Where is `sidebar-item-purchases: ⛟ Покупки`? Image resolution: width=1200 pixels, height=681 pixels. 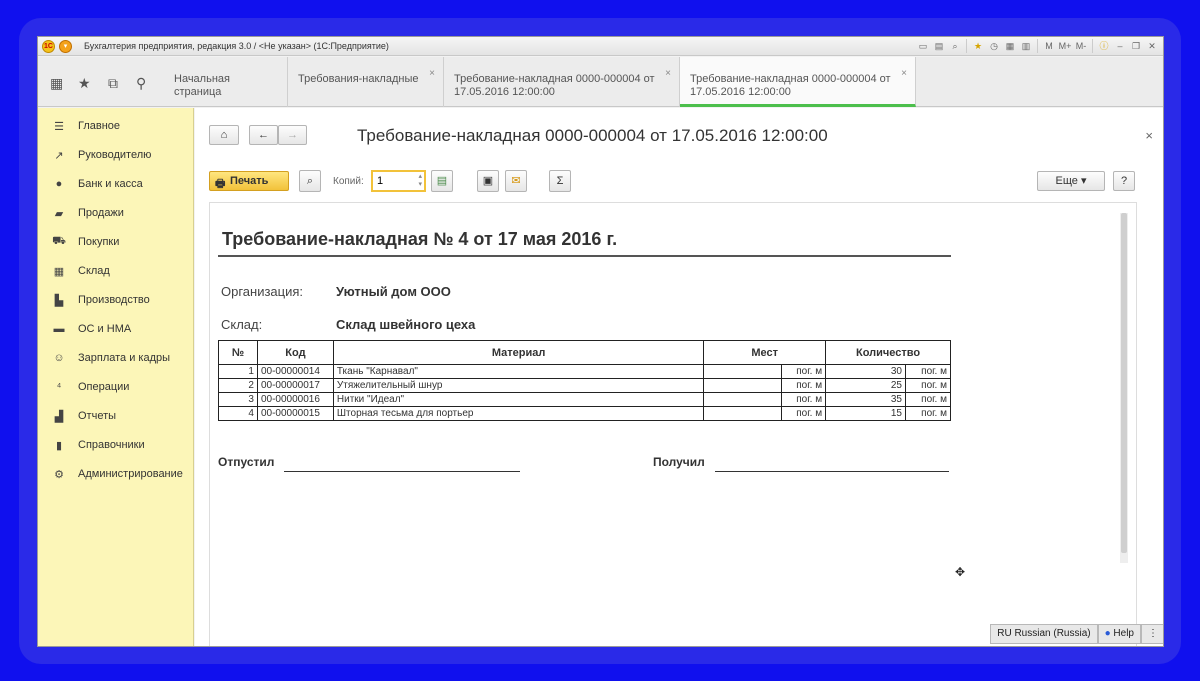 sidebar-item-purchases: ⛟ Покупки is located at coordinates (85, 242).